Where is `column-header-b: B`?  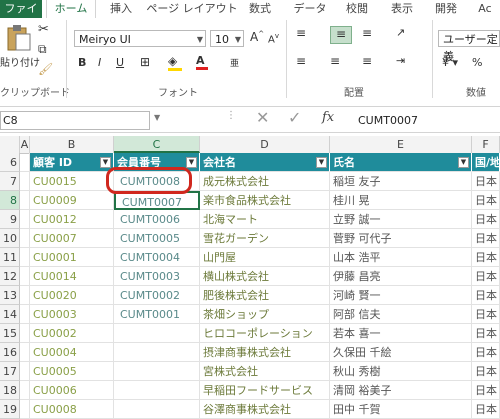
column-header-b: B is located at coordinates (72, 144).